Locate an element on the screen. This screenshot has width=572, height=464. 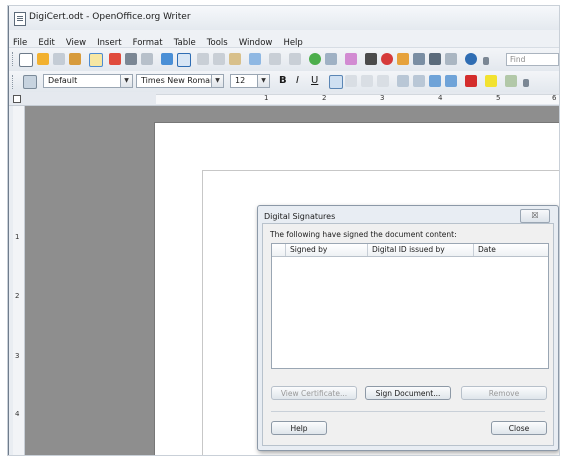
justify-icon is located at coordinates (383, 81).